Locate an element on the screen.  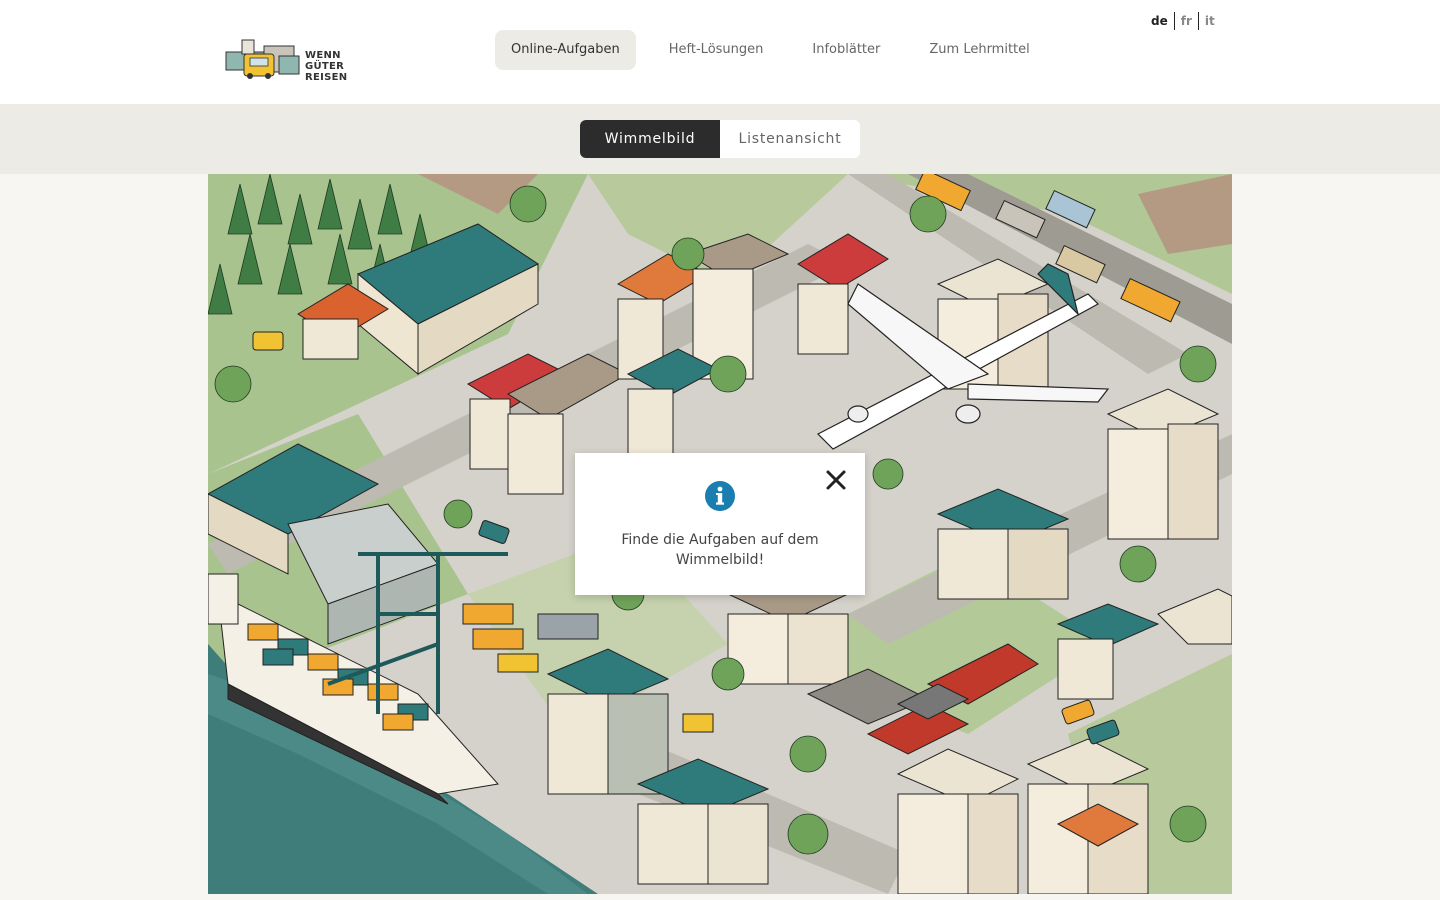
info-icon is located at coordinates (720, 496).